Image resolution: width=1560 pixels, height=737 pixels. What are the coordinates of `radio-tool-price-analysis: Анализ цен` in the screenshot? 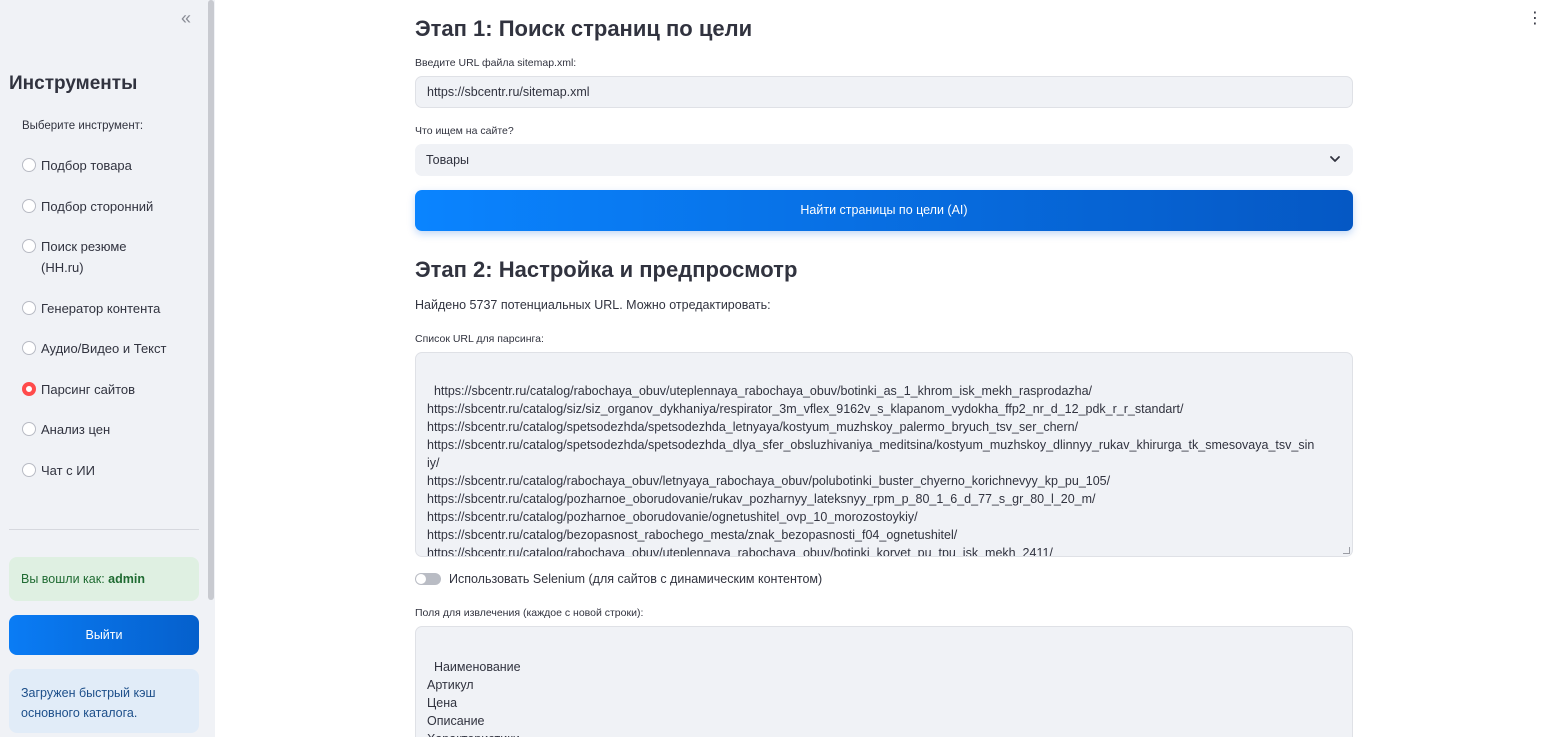 It's located at (106, 429).